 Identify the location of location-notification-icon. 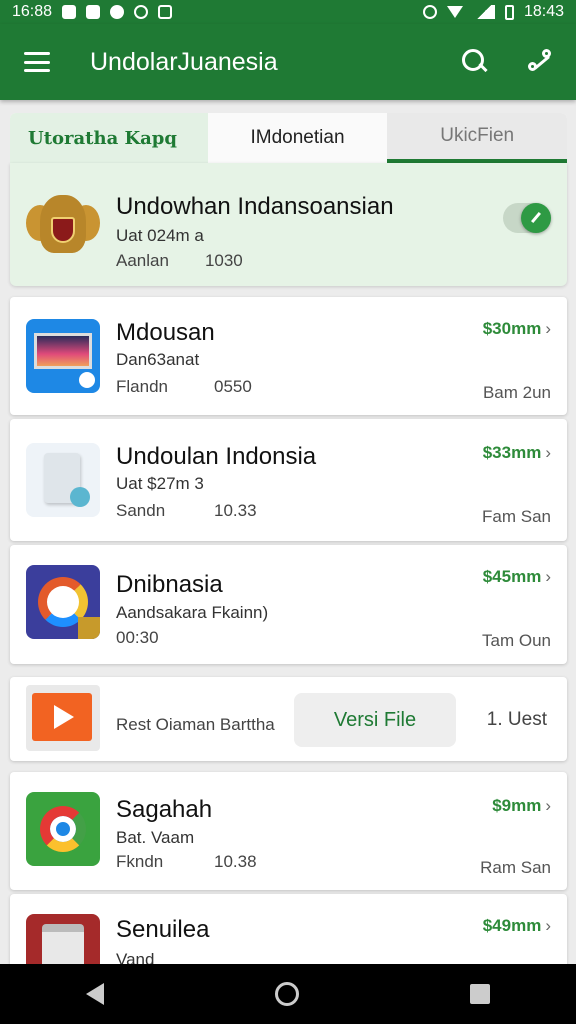
(117, 12).